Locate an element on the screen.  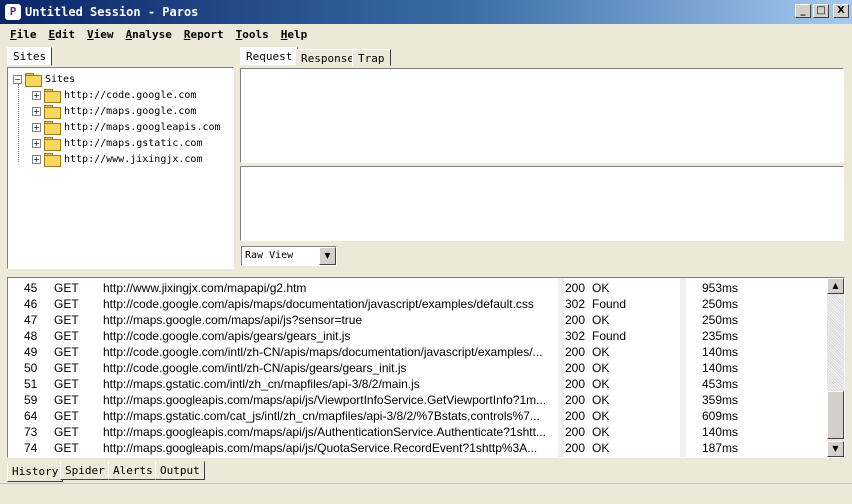
cell-id: 46 is located at coordinates (31, 304).